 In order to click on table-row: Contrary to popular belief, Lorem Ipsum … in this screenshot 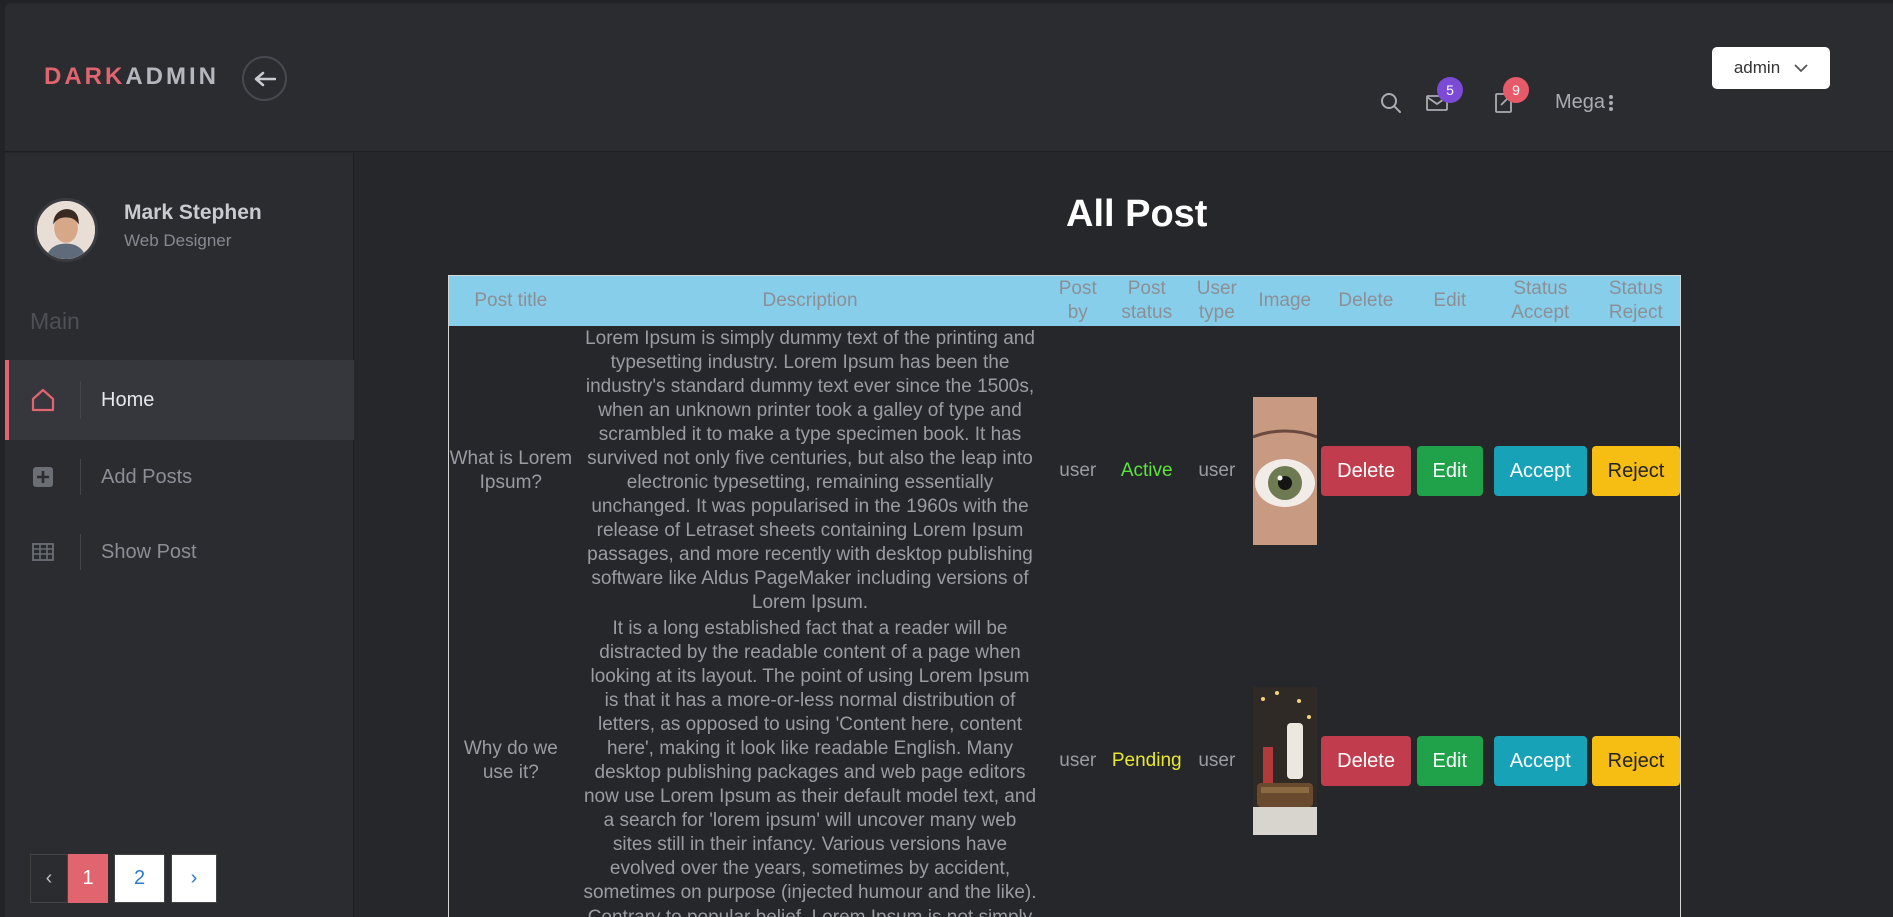, I will do `click(1064, 911)`.